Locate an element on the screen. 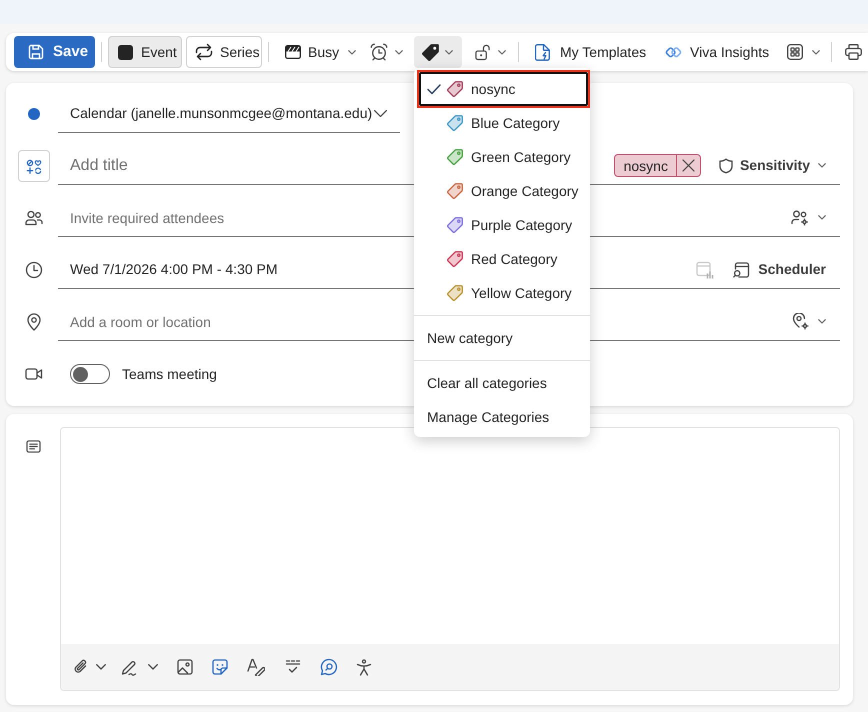 This screenshot has width=868, height=712. icon-picker-button is located at coordinates (34, 166).